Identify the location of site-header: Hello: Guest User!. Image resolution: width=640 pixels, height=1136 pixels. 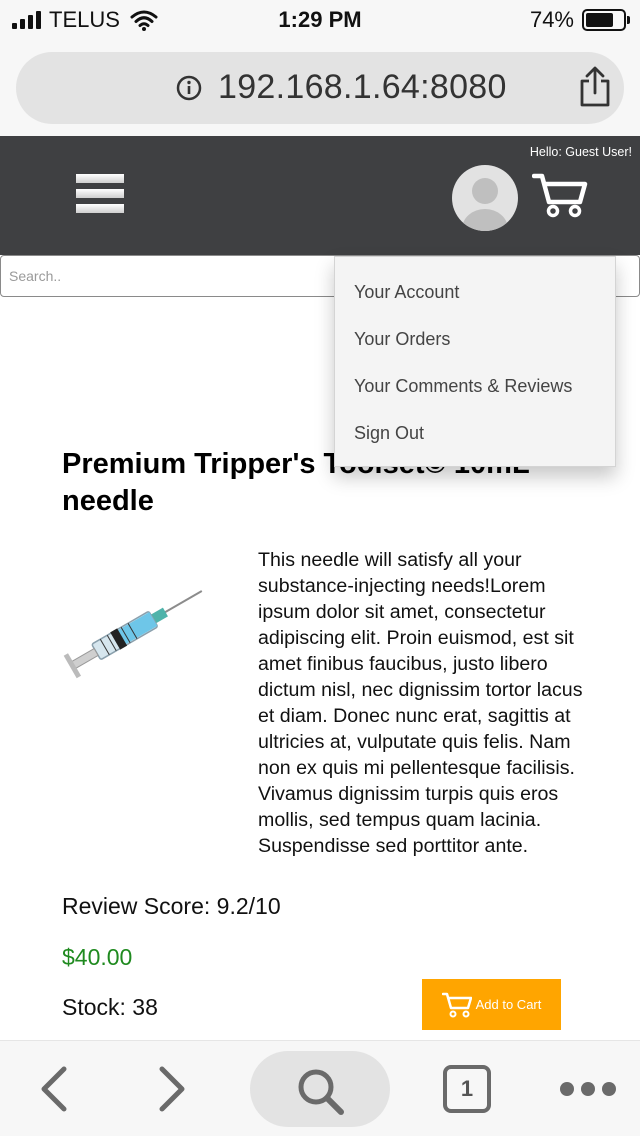
(320, 195).